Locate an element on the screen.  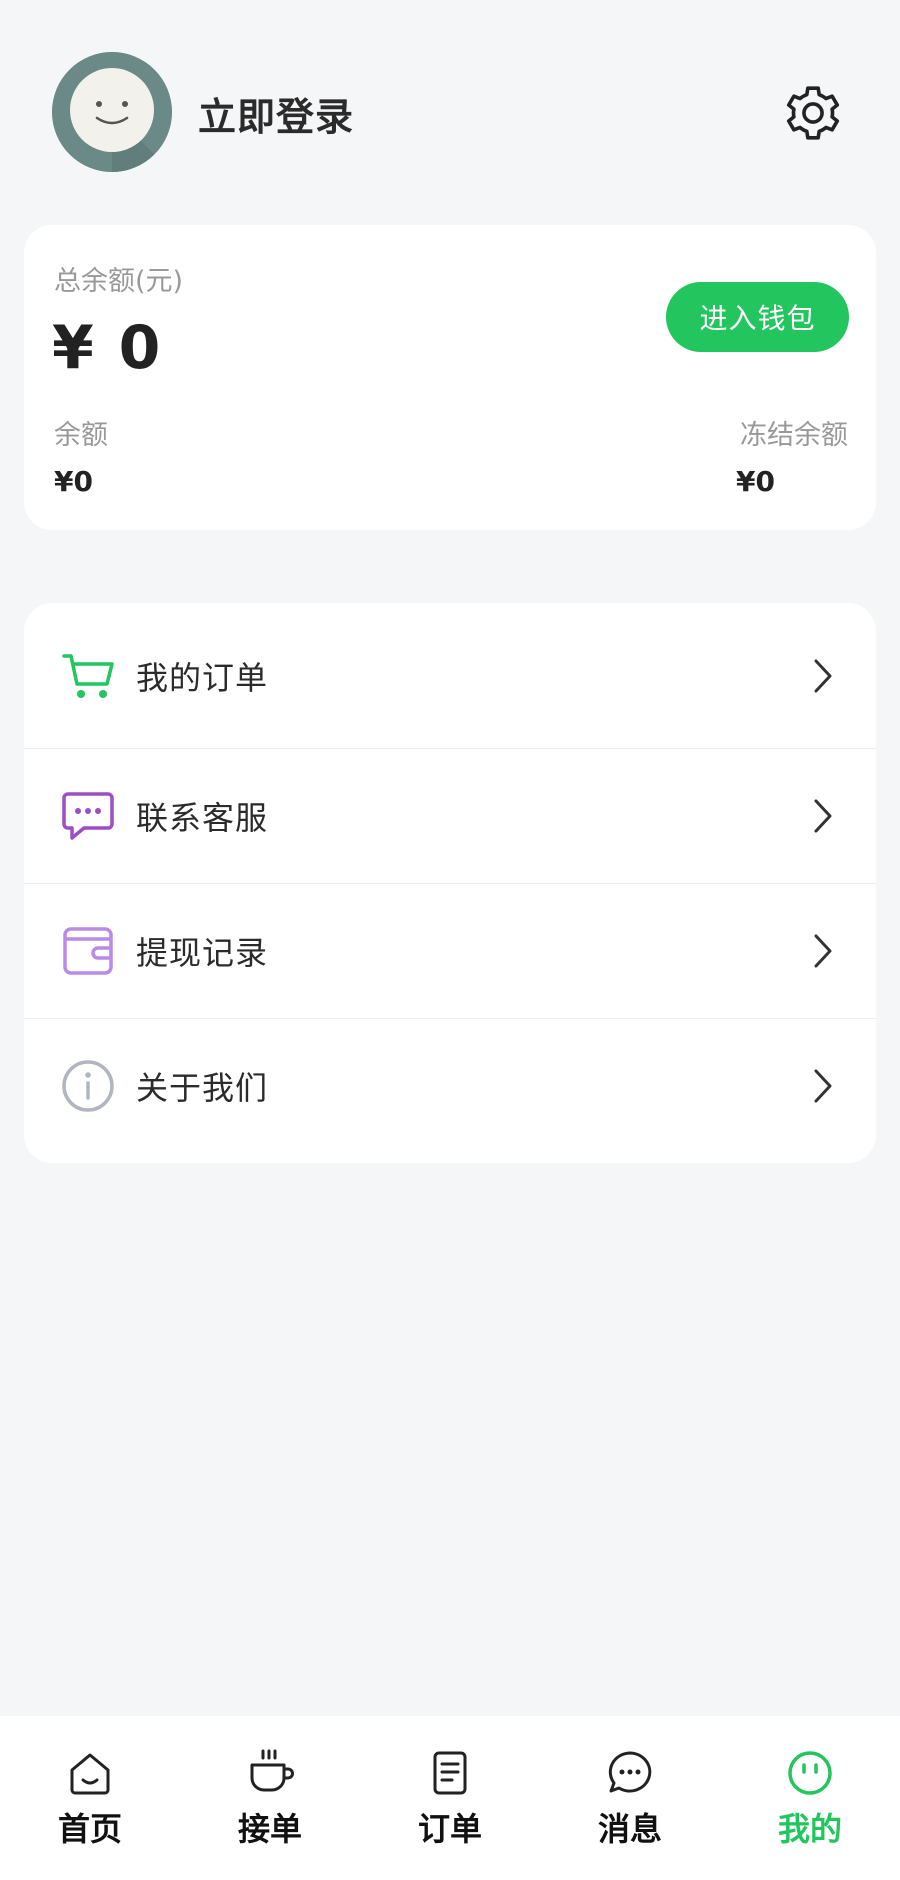
nav-tab-label: 消息 is located at coordinates (629, 1829).